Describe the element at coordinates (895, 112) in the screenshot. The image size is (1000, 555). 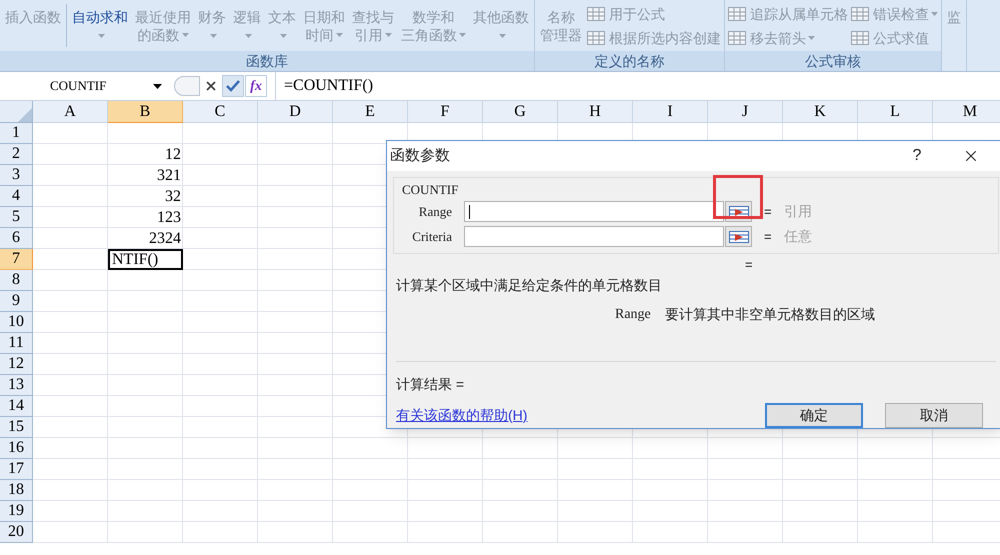
I see `column-header: L` at that location.